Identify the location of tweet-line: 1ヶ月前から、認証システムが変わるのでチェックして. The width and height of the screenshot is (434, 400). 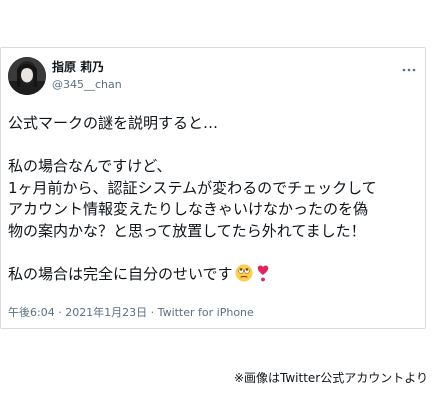
(192, 187).